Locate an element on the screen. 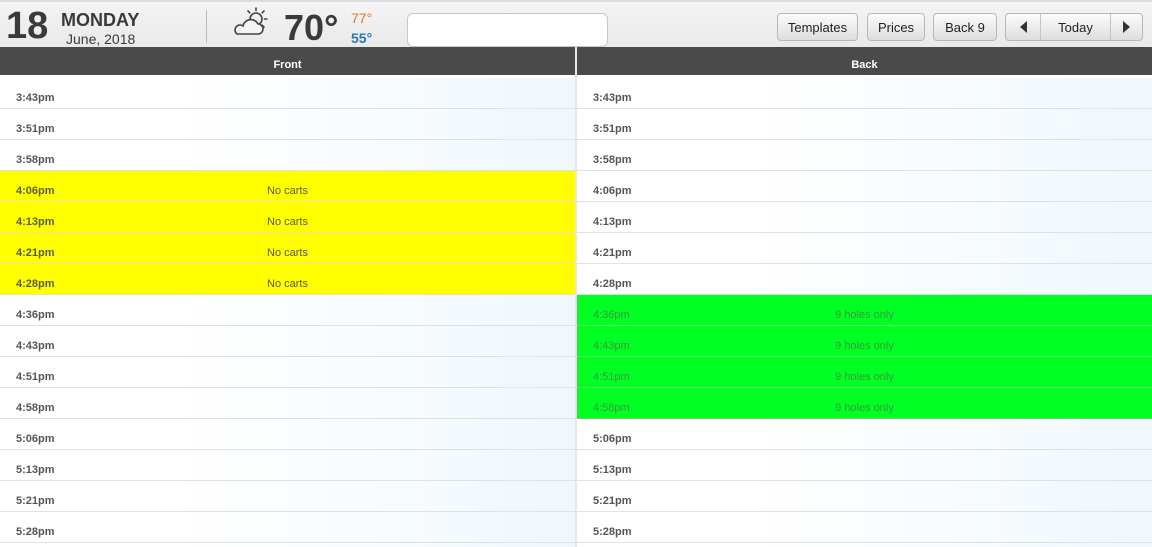  day-name: MONDAY is located at coordinates (100, 20).